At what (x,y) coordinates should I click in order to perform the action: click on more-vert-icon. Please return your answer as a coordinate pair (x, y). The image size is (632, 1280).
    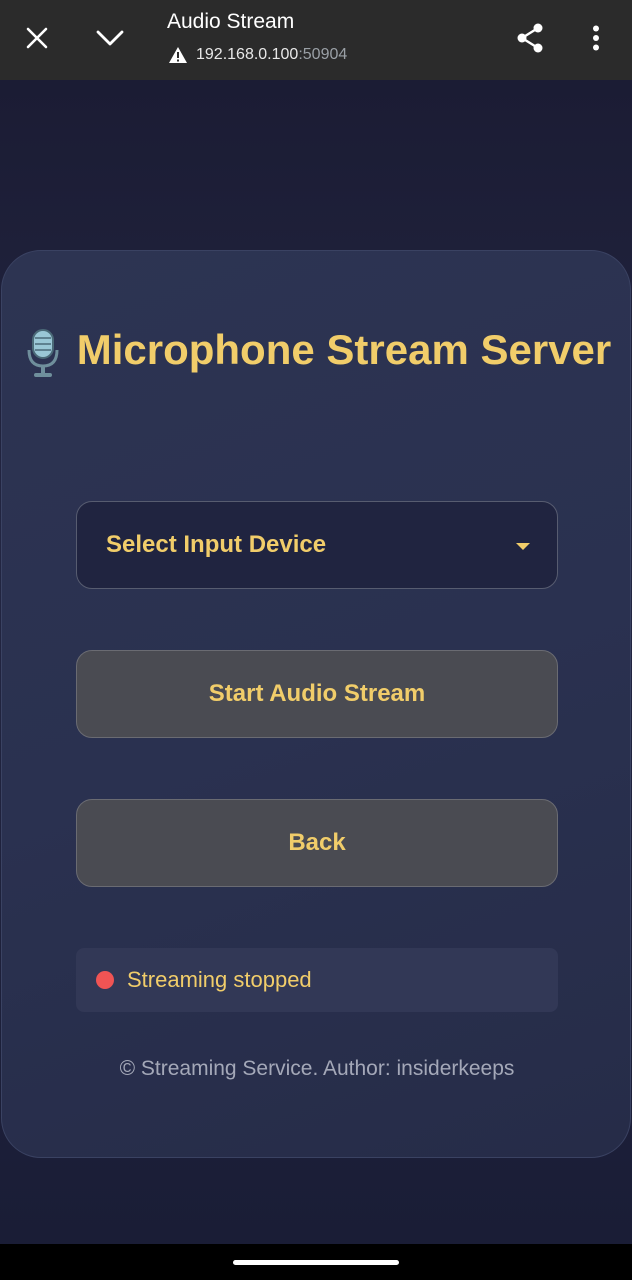
    Looking at the image, I should click on (596, 38).